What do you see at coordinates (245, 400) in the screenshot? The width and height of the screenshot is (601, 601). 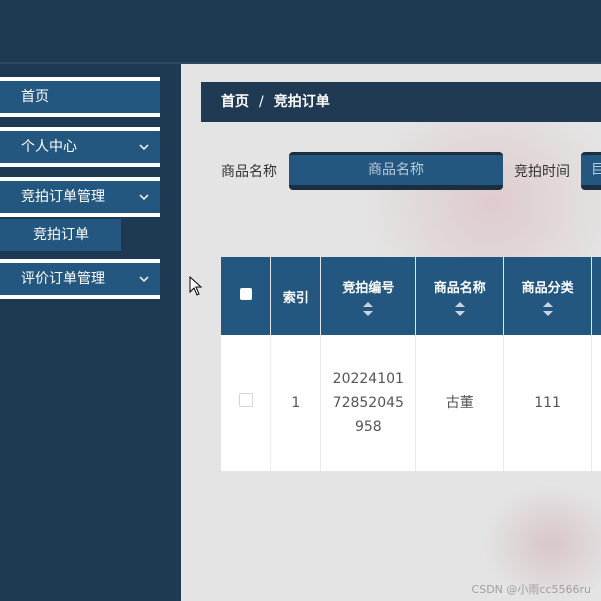 I see `row-checkbox` at bounding box center [245, 400].